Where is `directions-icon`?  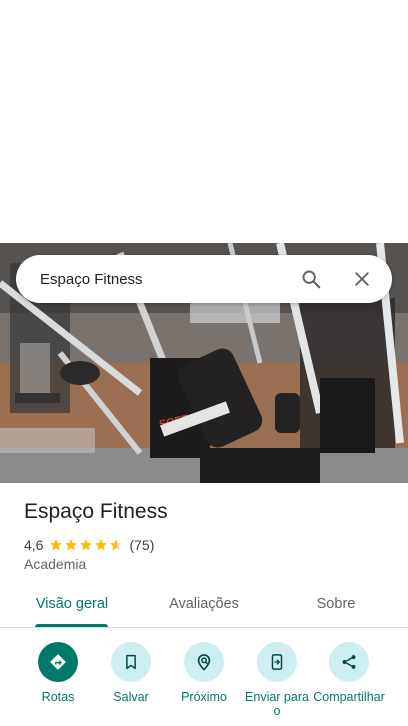
directions-icon is located at coordinates (58, 662).